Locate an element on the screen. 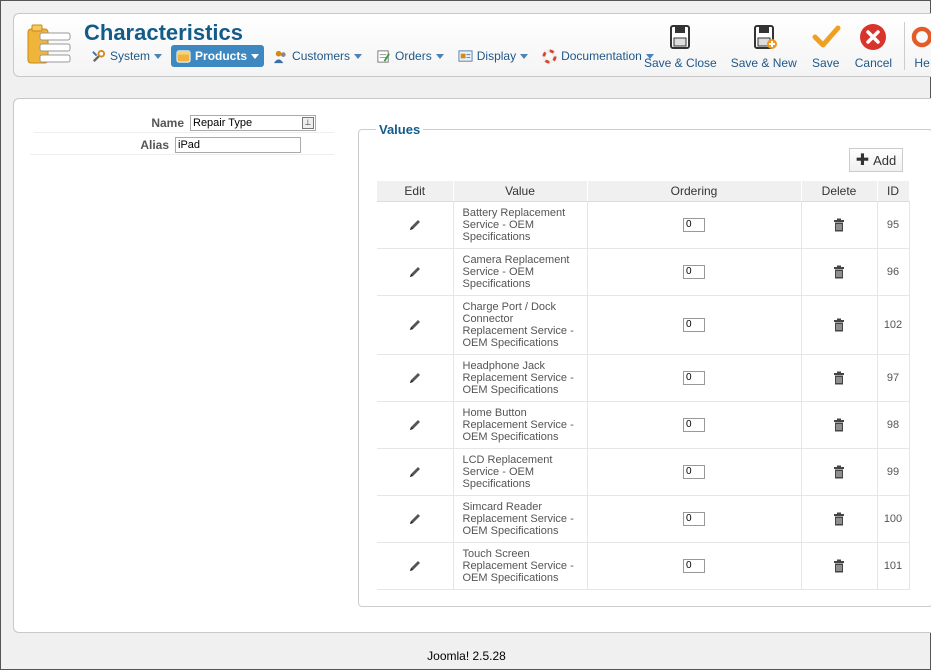  page-title: Characteristics is located at coordinates (163, 32).